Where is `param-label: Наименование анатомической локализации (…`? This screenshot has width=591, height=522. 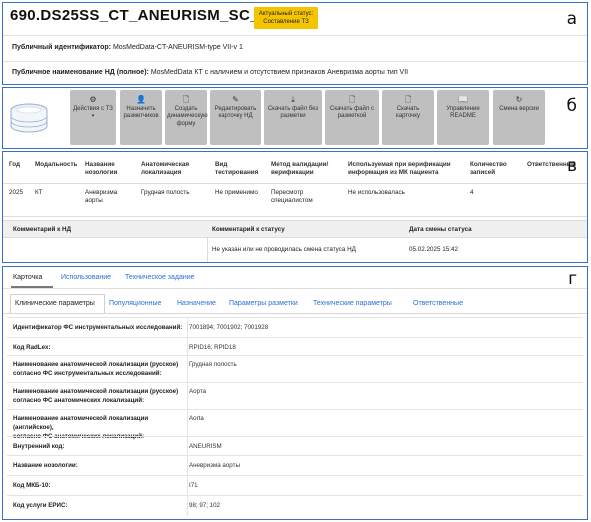 param-label: Наименование анатомической локализации (… is located at coordinates (98, 396).